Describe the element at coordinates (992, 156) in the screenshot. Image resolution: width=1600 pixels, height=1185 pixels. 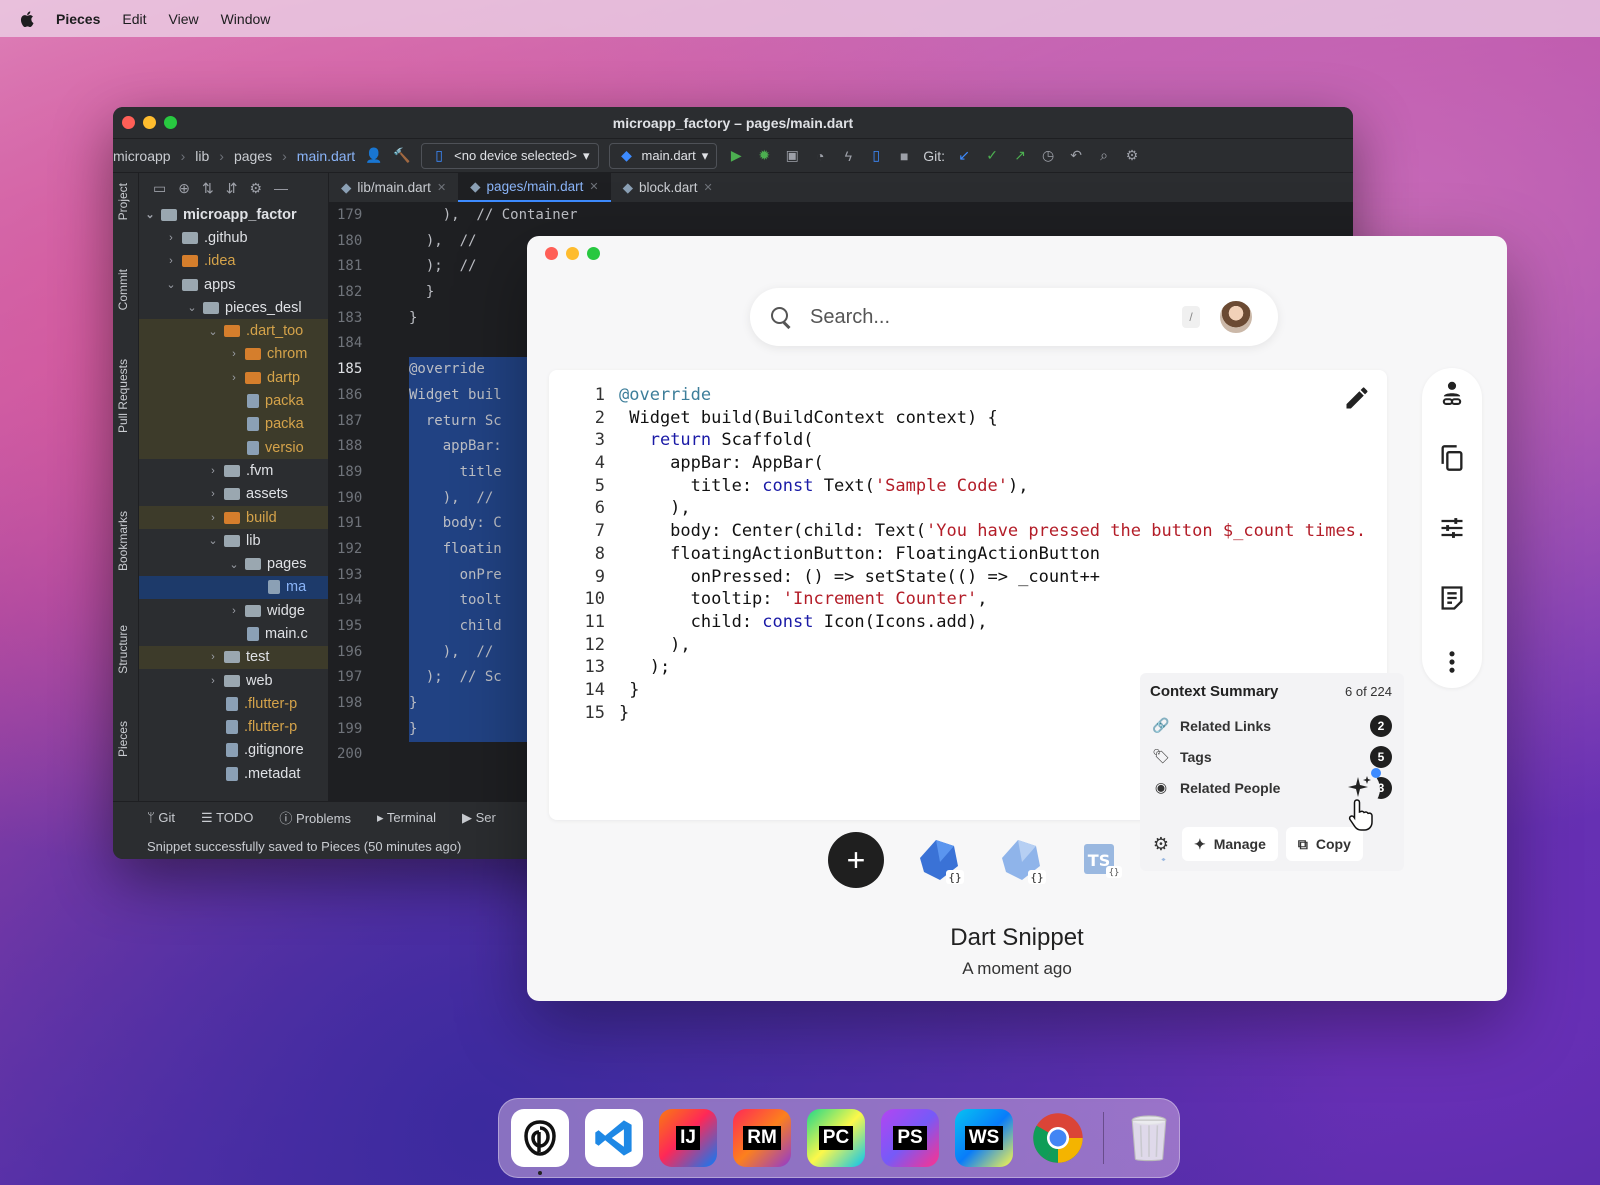
I see `git-commit-icon: ✓` at that location.